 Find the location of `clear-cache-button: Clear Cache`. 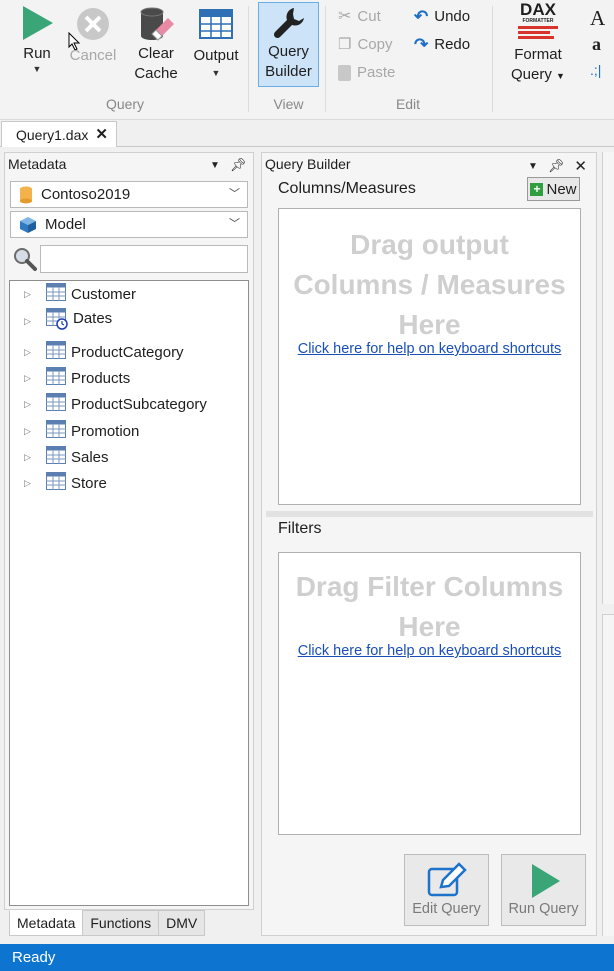

clear-cache-button: Clear Cache is located at coordinates (156, 44).